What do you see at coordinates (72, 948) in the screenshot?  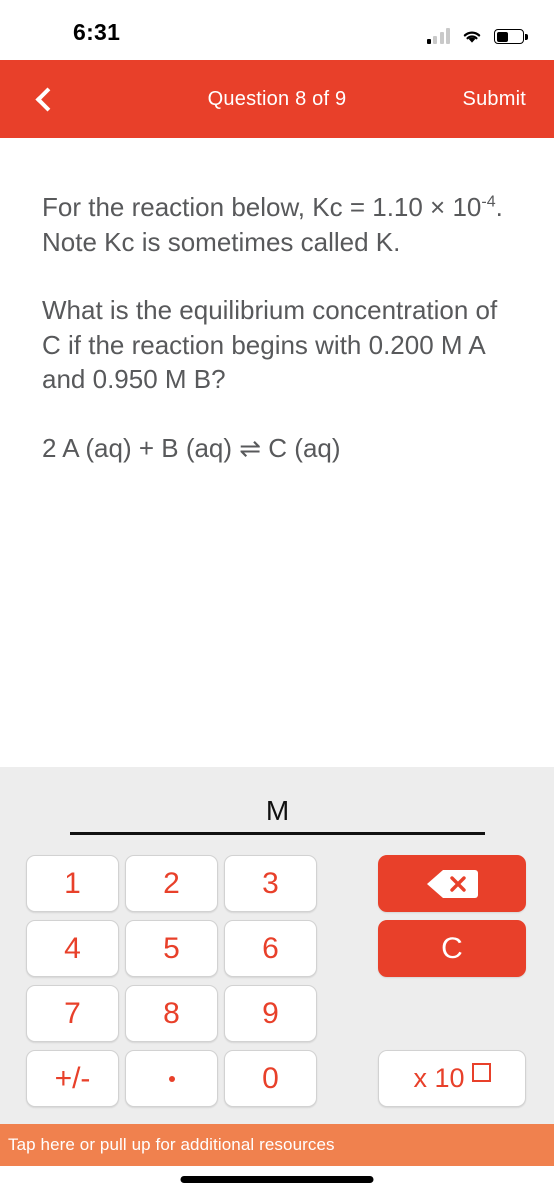 I see `key-4: 4` at bounding box center [72, 948].